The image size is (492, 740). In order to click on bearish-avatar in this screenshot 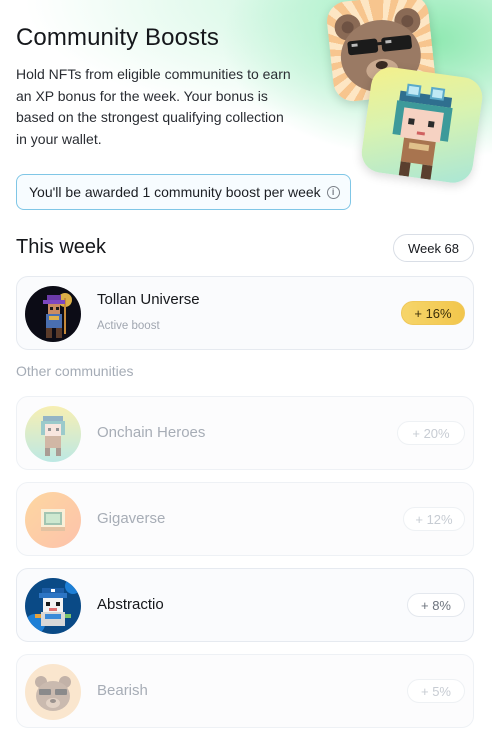, I will do `click(53, 692)`.